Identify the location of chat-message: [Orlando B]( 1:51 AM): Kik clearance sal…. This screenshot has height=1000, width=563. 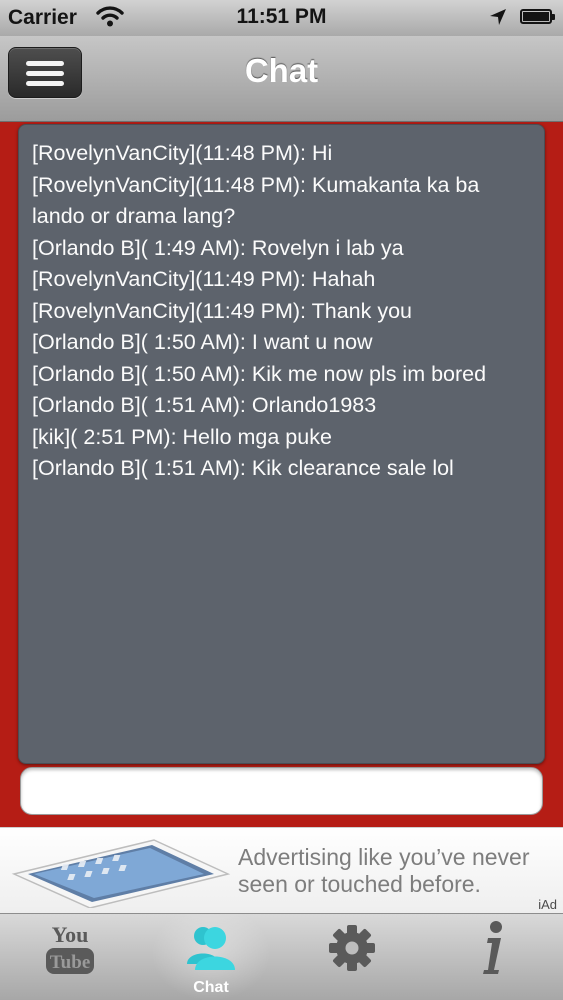
(243, 468).